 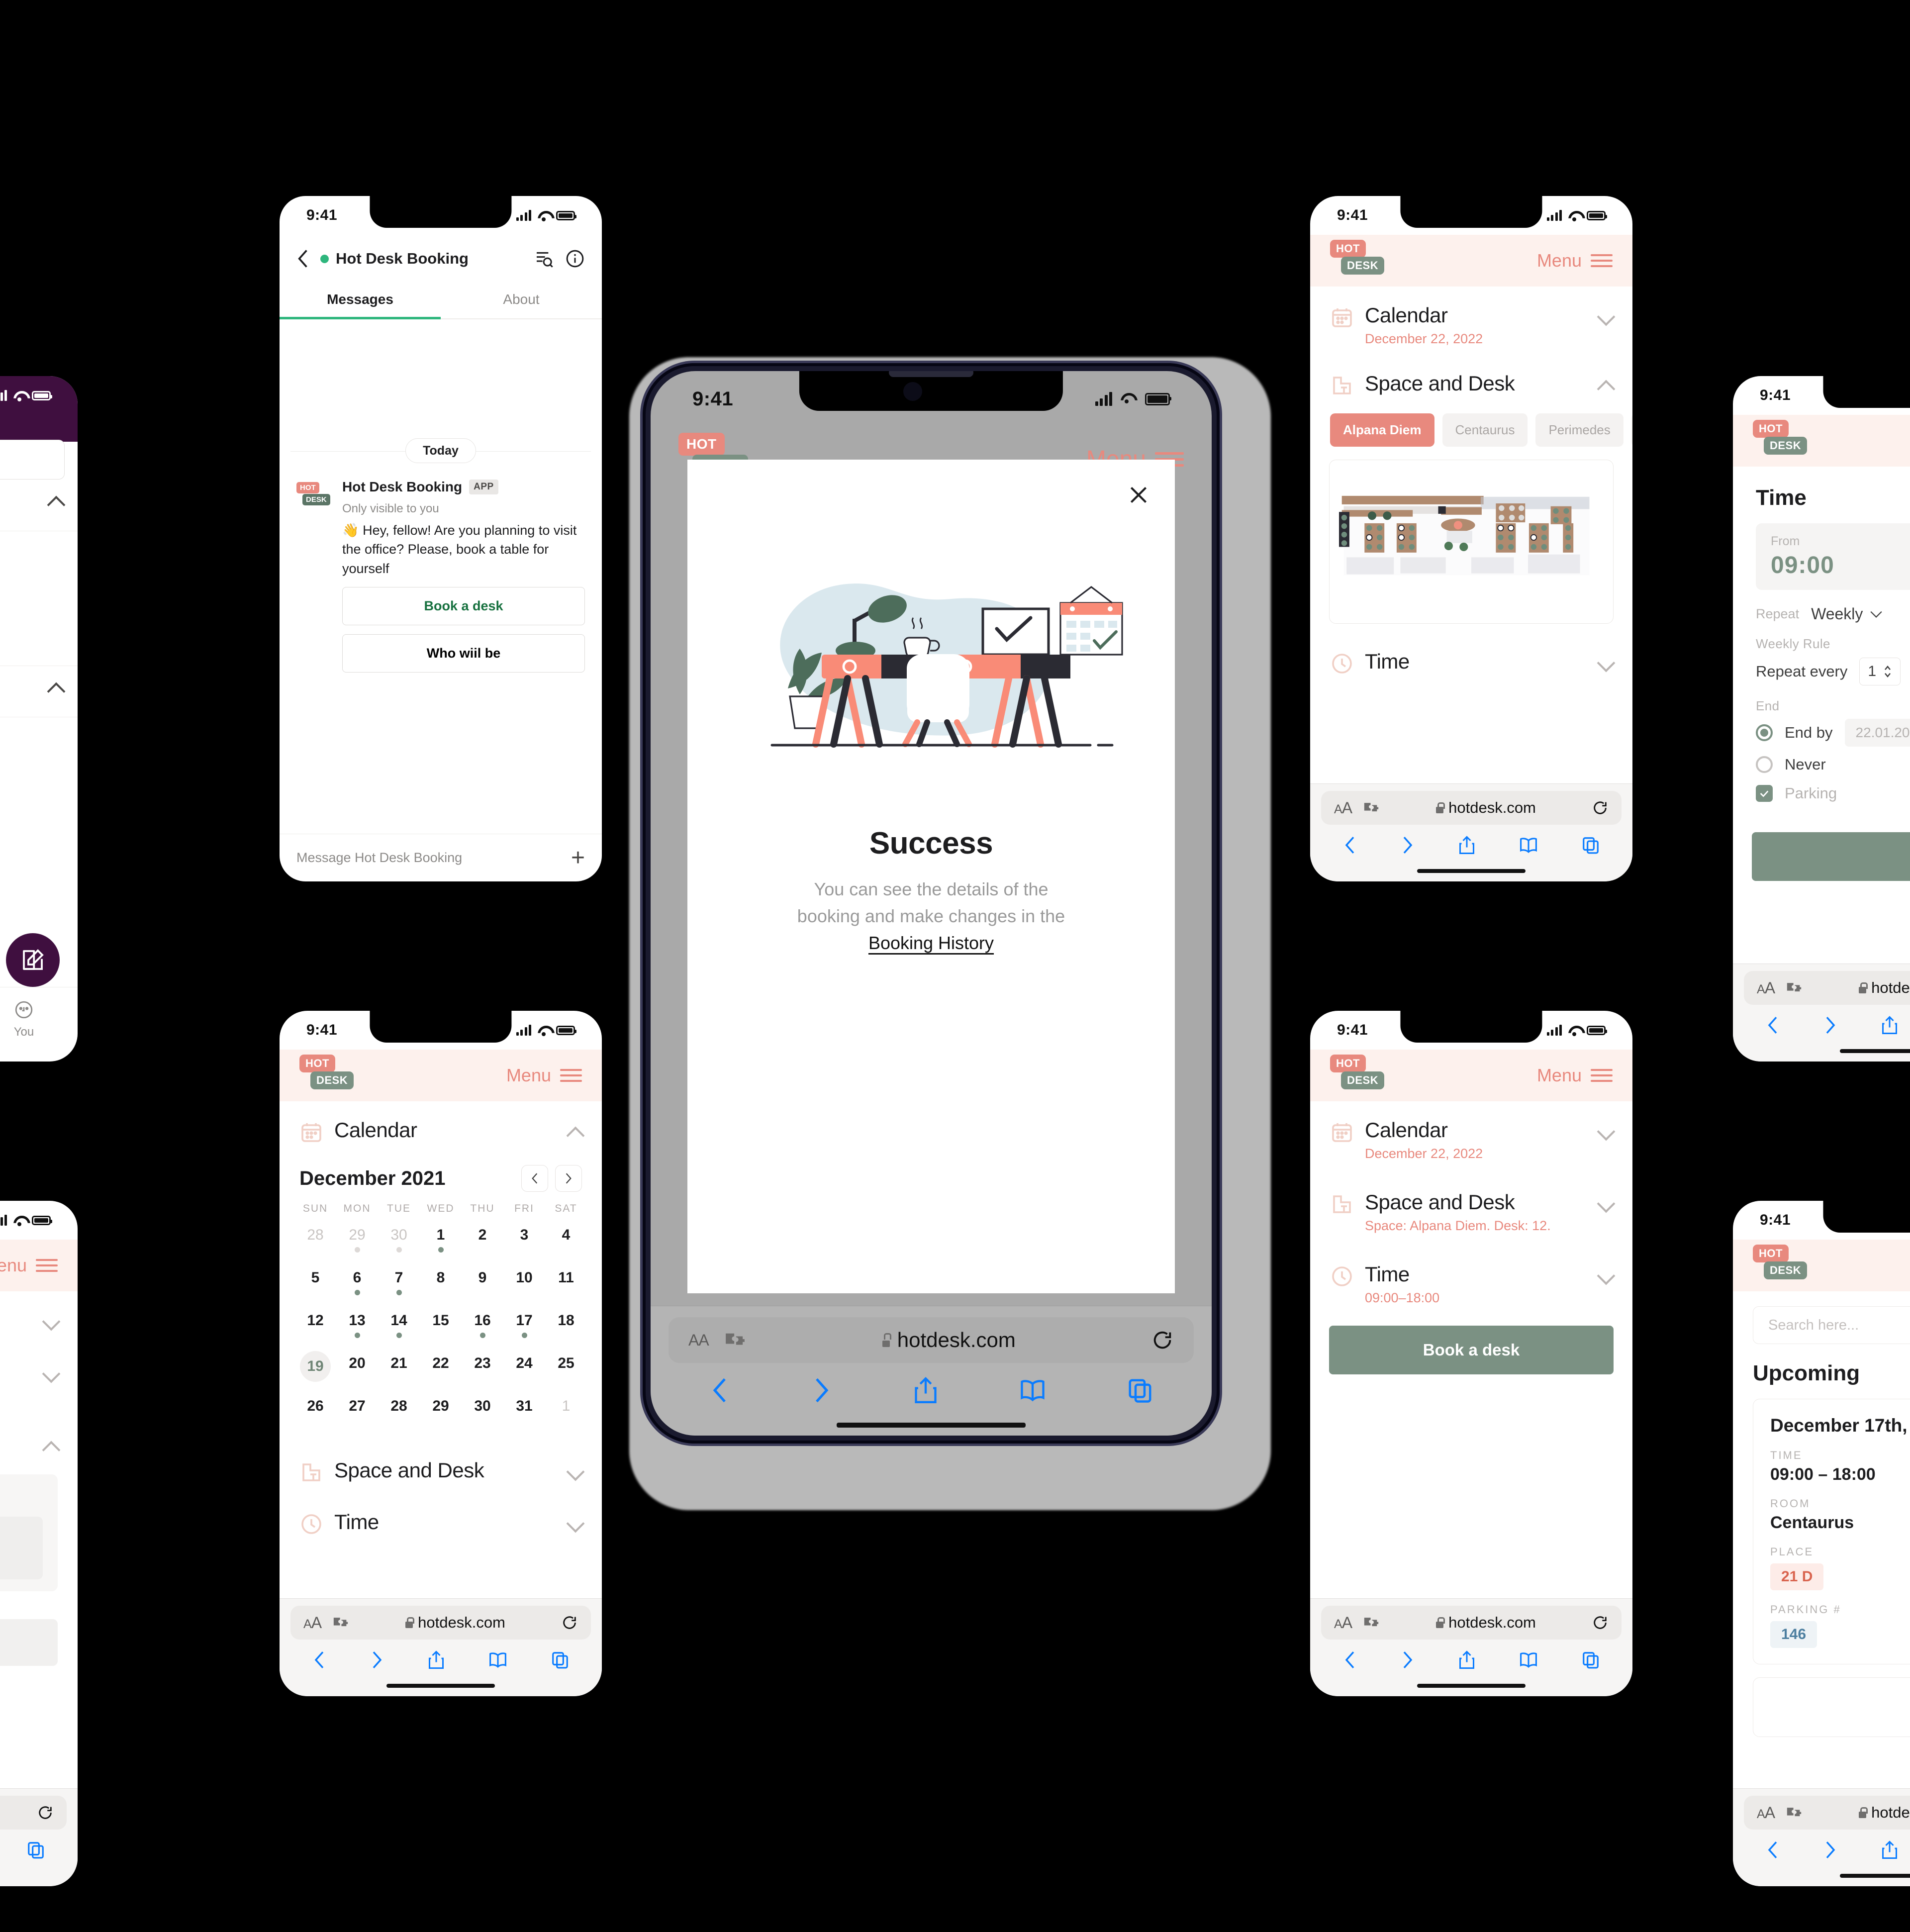 What do you see at coordinates (575, 259) in the screenshot?
I see `info-icon` at bounding box center [575, 259].